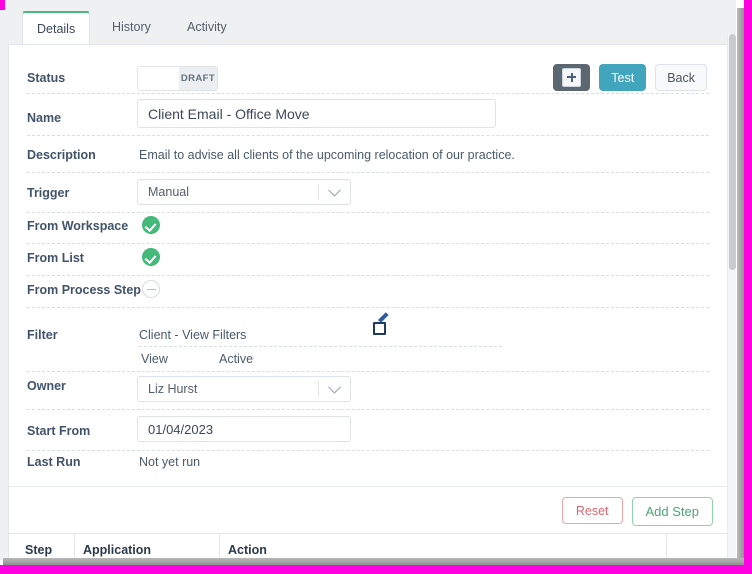  What do you see at coordinates (59, 431) in the screenshot?
I see `start-from-label: Start From` at bounding box center [59, 431].